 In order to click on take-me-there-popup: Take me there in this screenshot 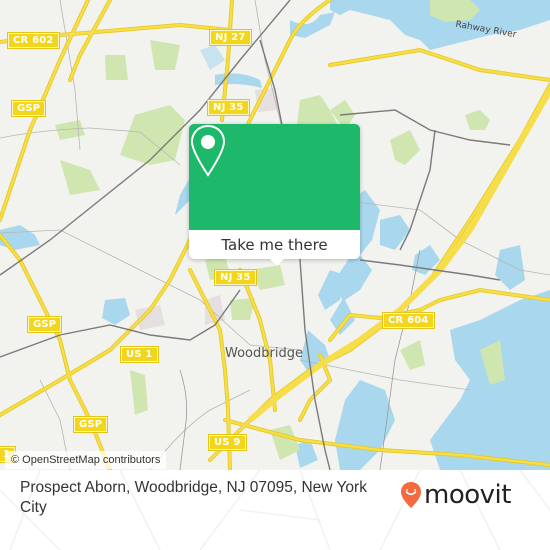, I will do `click(274, 195)`.